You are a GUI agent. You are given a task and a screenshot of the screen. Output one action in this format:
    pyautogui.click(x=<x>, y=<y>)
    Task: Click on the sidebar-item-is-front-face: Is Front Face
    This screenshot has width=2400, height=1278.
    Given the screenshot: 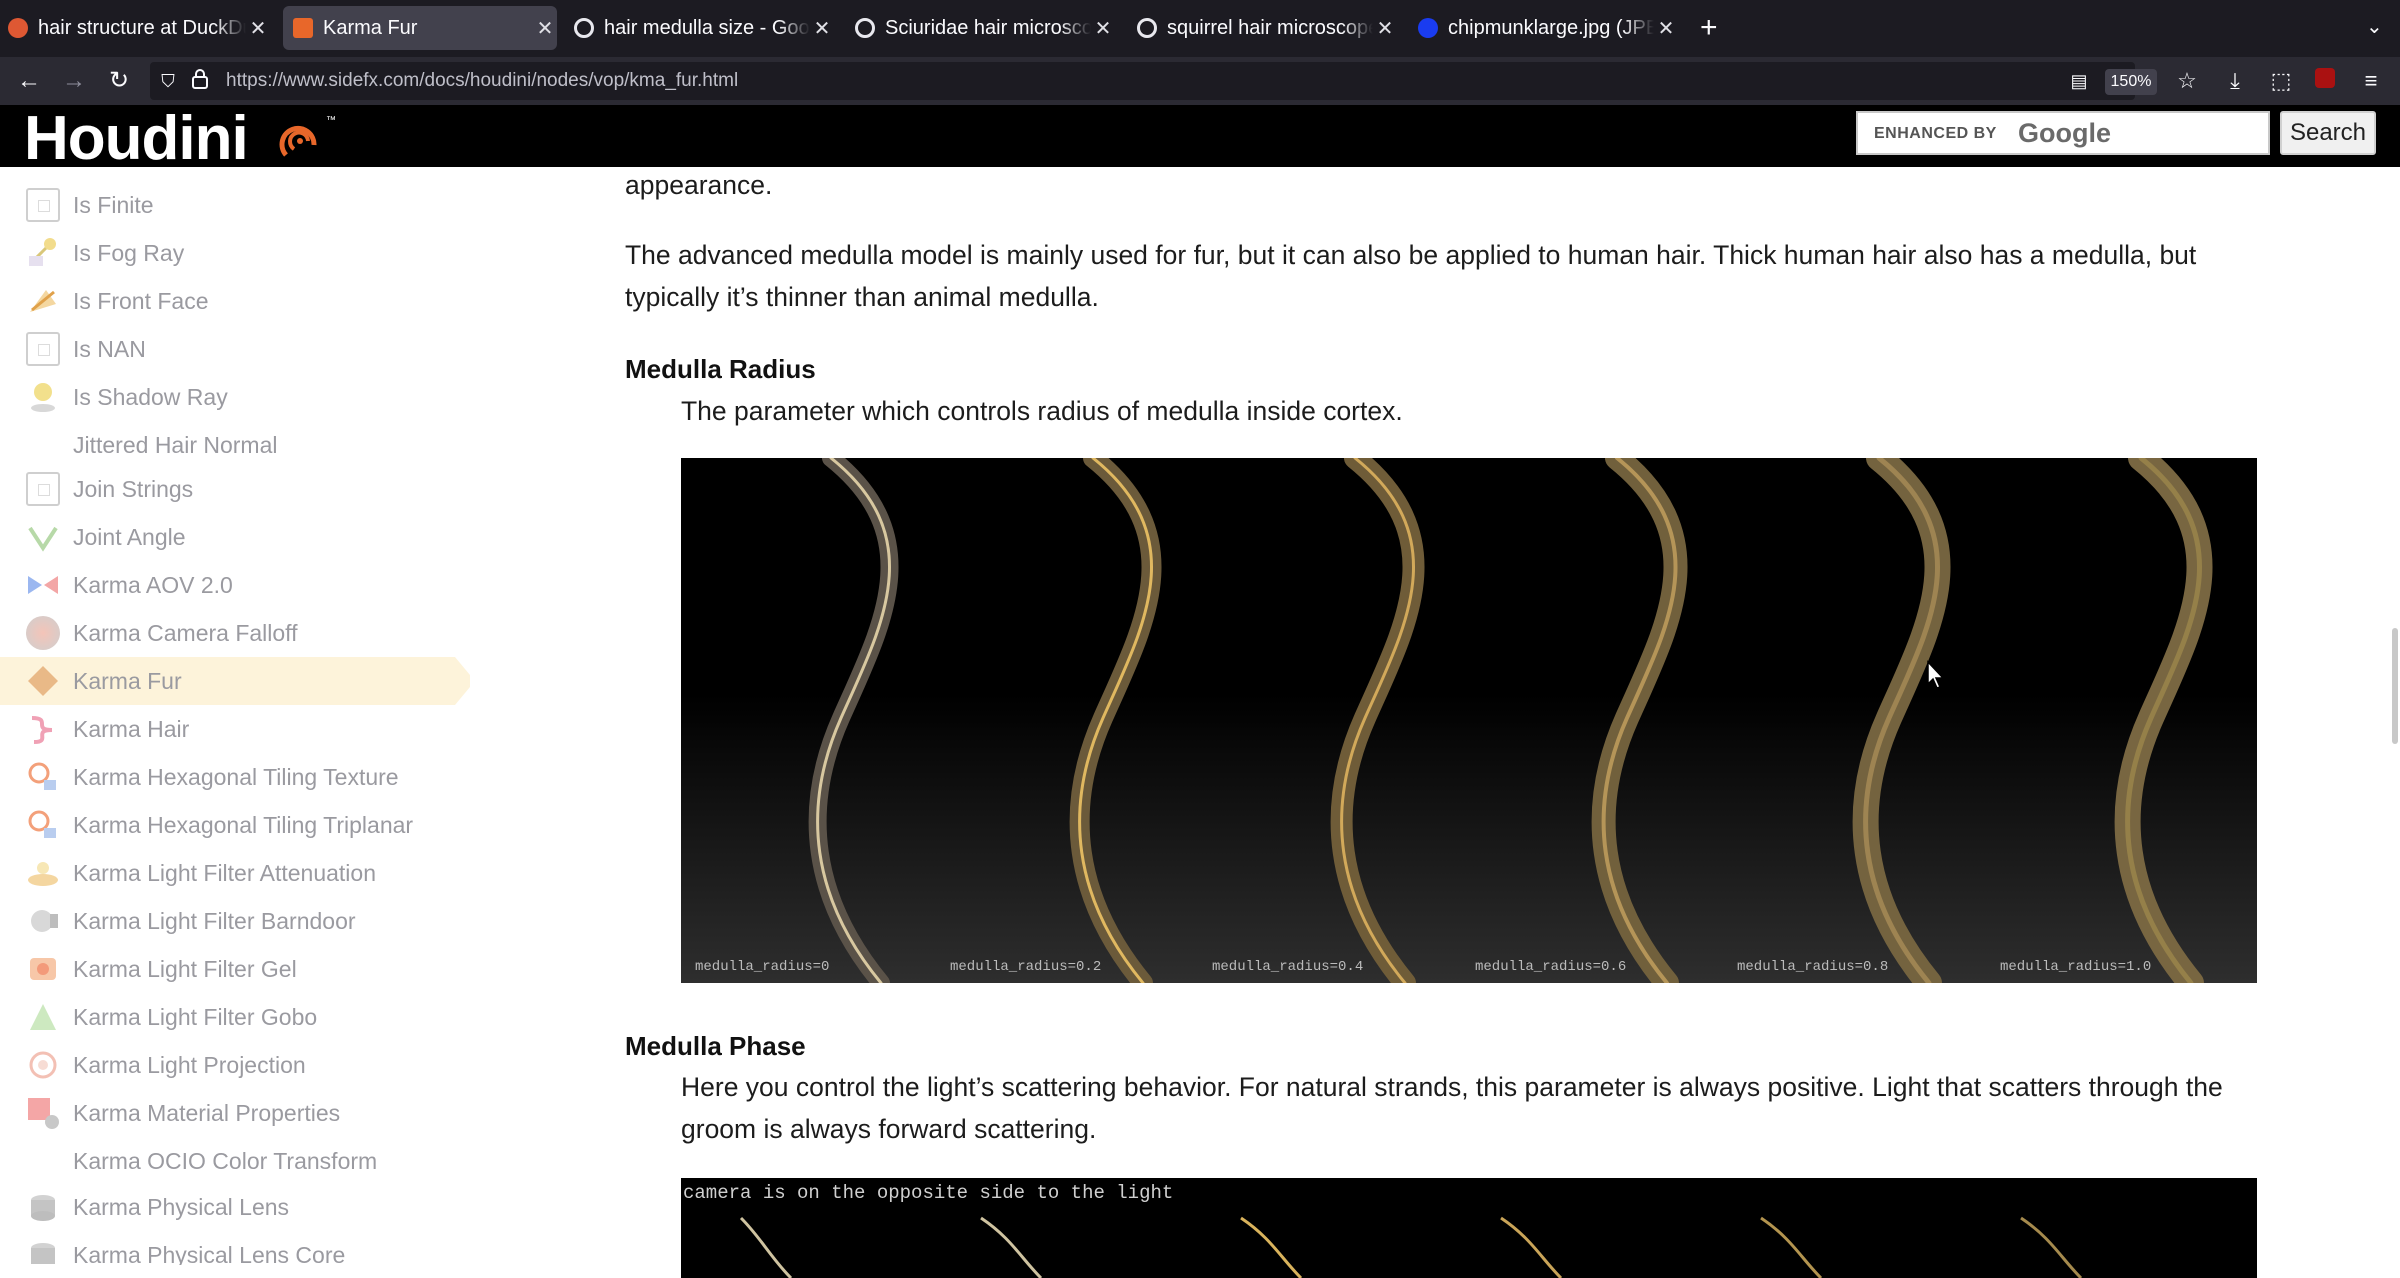 What is the action you would take?
    pyautogui.click(x=240, y=301)
    